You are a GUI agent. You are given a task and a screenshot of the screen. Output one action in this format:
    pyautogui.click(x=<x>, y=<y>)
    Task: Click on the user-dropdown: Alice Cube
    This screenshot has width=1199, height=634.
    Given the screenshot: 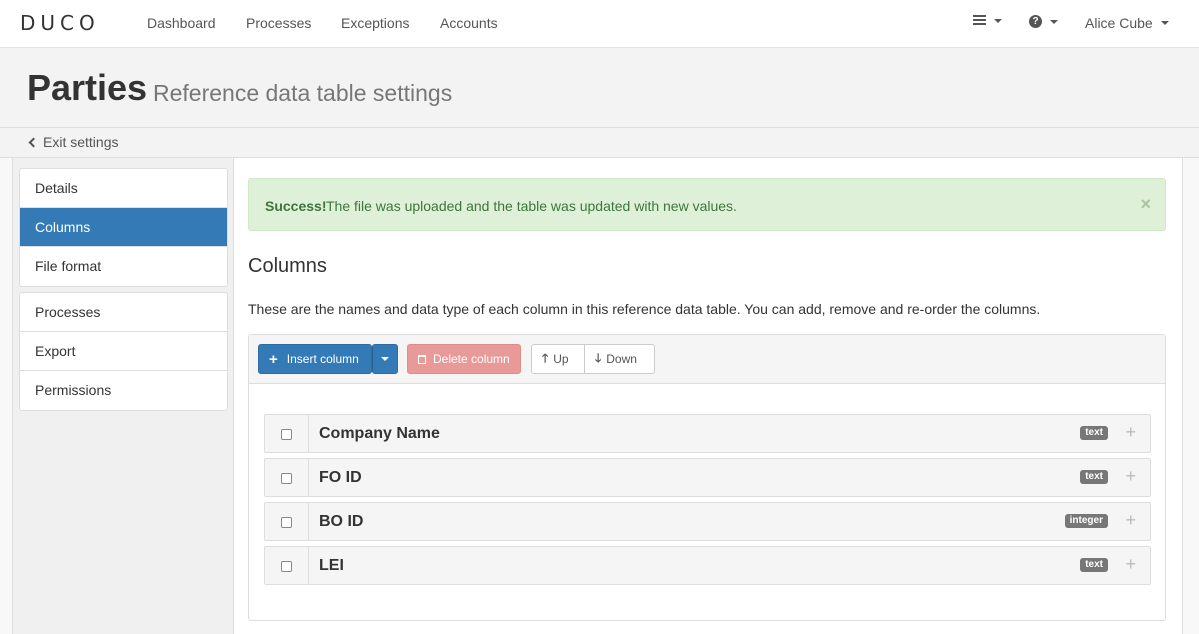 What is the action you would take?
    pyautogui.click(x=1127, y=23)
    